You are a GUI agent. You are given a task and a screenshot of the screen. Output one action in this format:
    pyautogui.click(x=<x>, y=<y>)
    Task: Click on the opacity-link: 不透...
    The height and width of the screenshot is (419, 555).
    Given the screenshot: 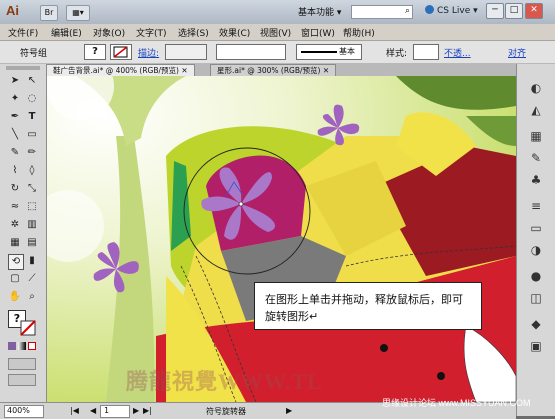 What is the action you would take?
    pyautogui.click(x=457, y=52)
    